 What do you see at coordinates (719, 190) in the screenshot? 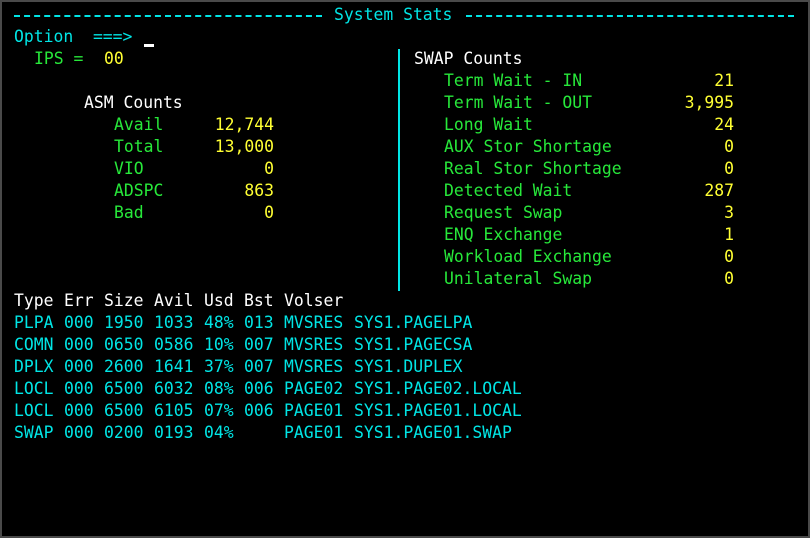
I see `swap-value: 287` at bounding box center [719, 190].